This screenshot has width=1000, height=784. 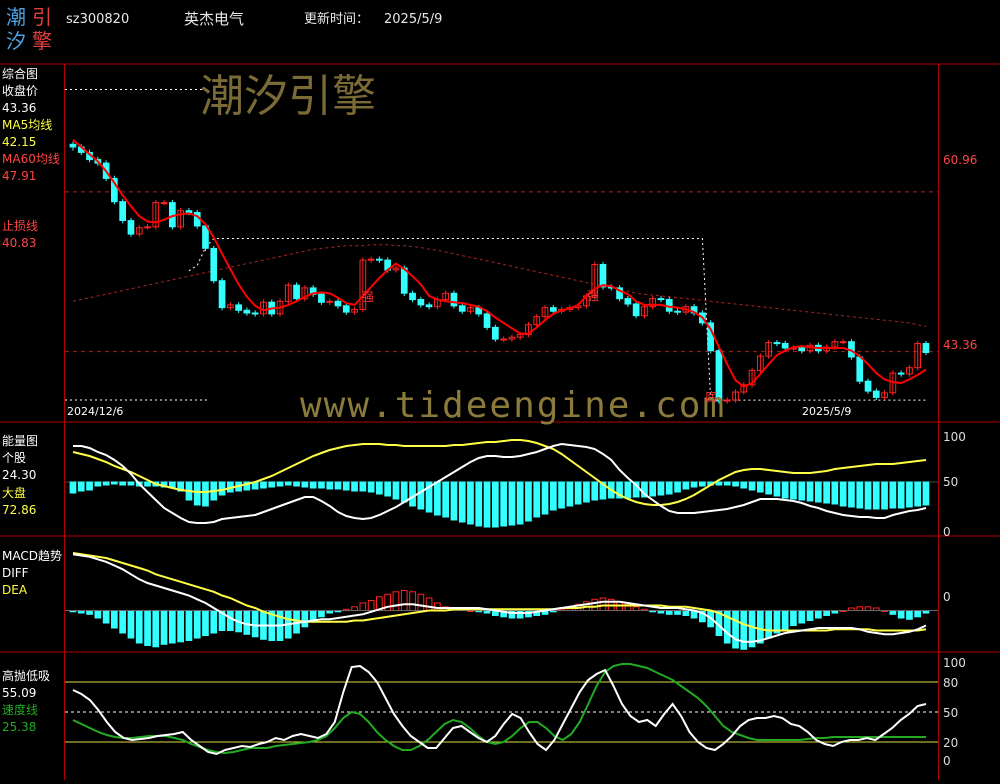 What do you see at coordinates (960, 345) in the screenshot?
I see `main-right-tick: 43.36` at bounding box center [960, 345].